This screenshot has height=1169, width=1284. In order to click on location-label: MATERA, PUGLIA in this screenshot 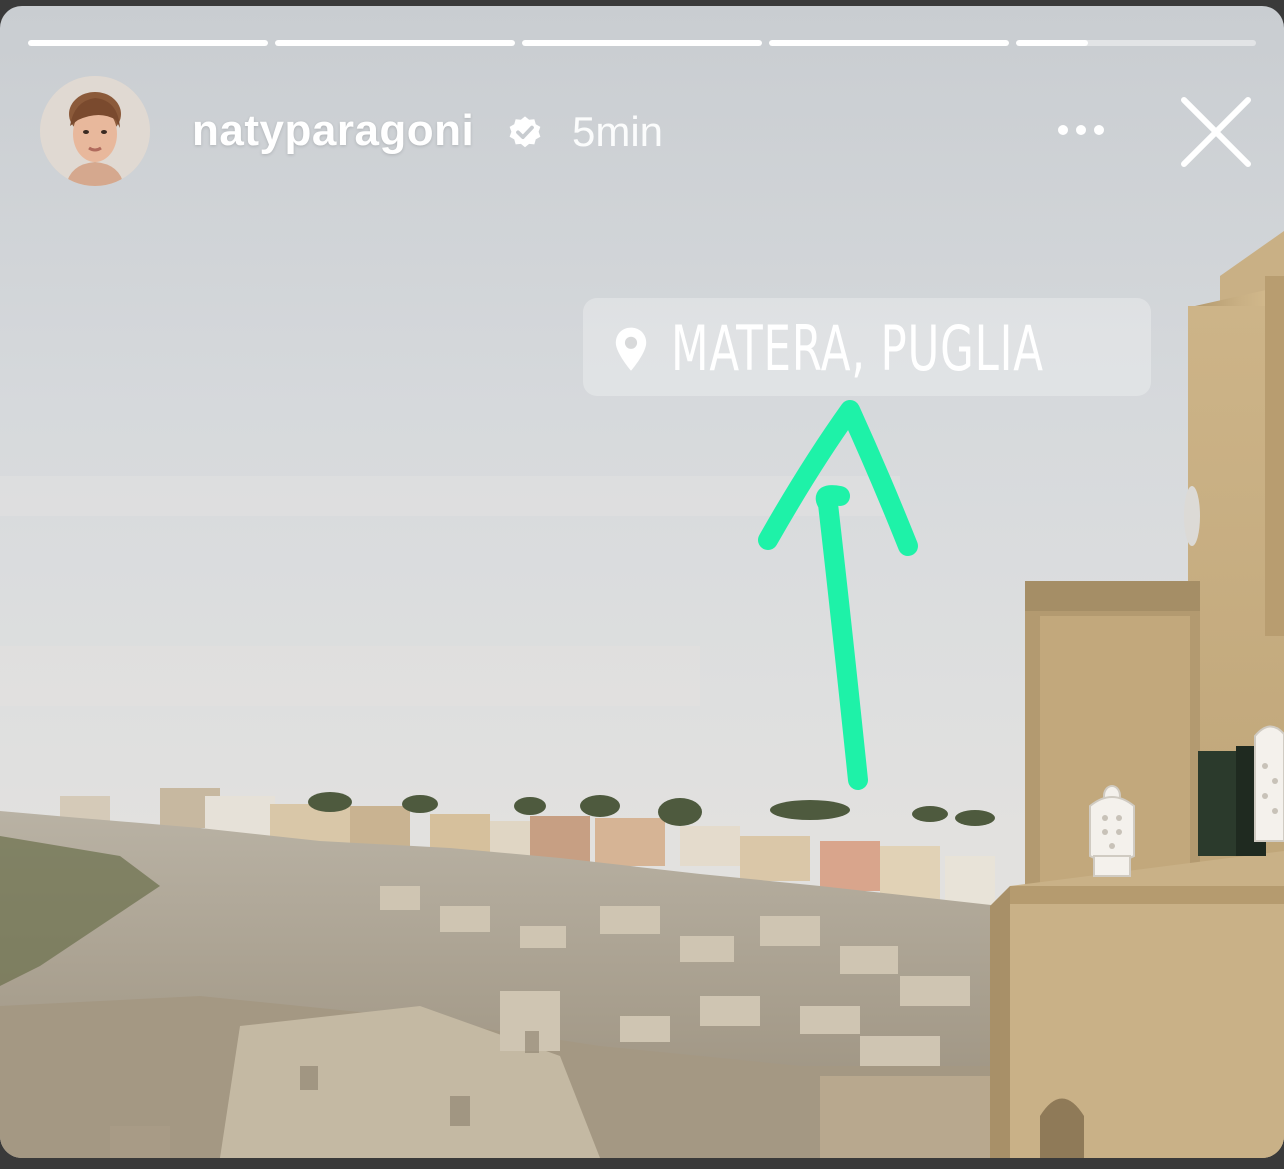, I will do `click(857, 348)`.